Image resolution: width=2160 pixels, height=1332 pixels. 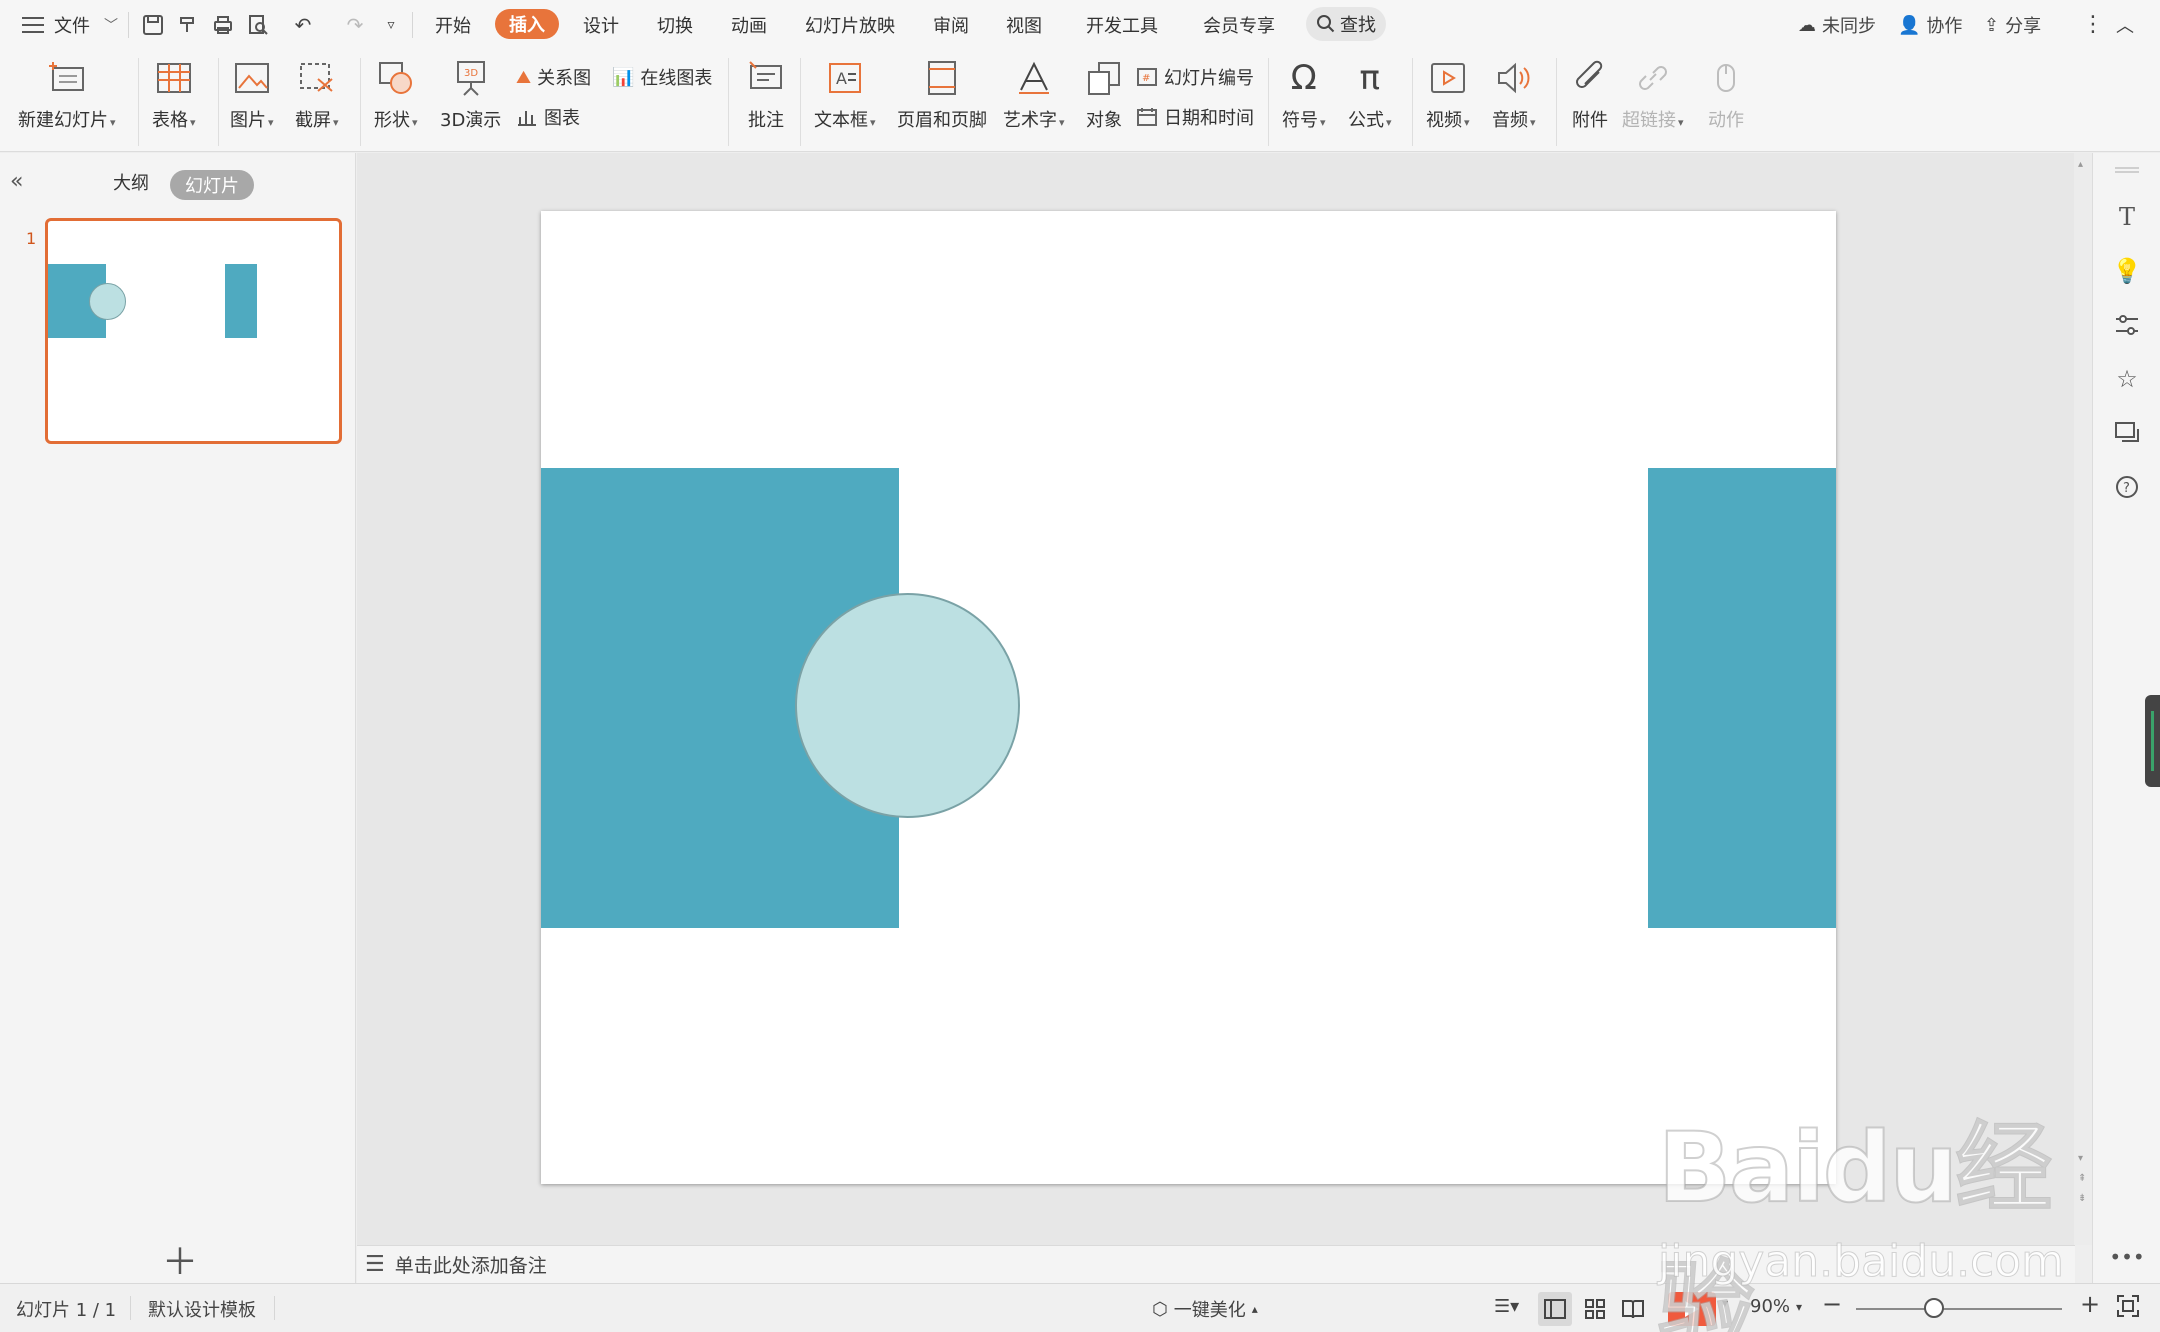 What do you see at coordinates (942, 95) in the screenshot?
I see `header-footer-button: 页眉和页脚` at bounding box center [942, 95].